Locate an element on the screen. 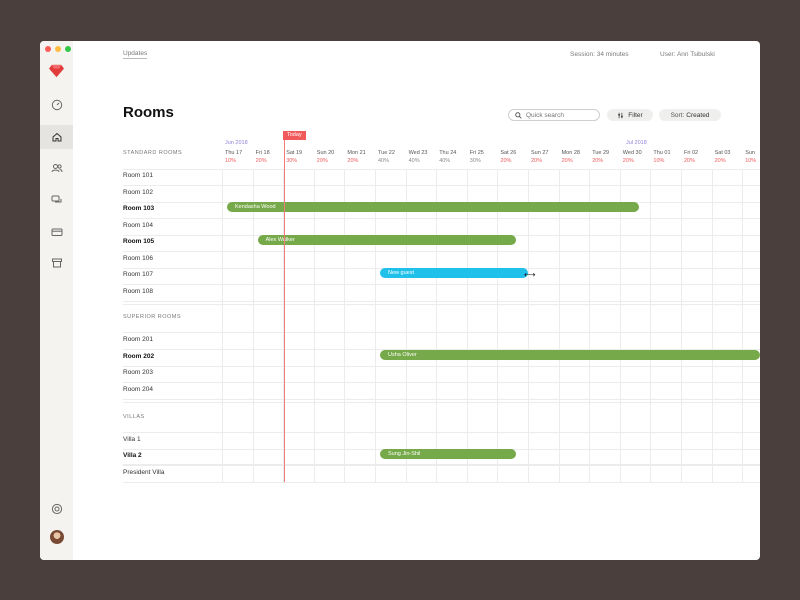 This screenshot has height=600, width=800. lifebuoy-icon is located at coordinates (56, 509).